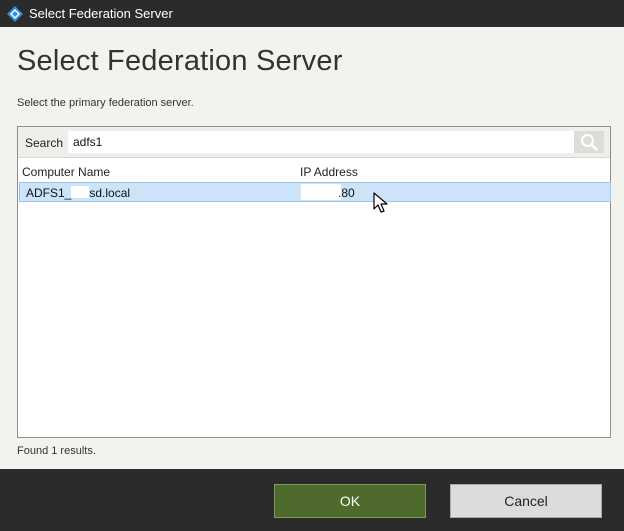  What do you see at coordinates (101, 13) in the screenshot?
I see `window-title: Select Federation Server` at bounding box center [101, 13].